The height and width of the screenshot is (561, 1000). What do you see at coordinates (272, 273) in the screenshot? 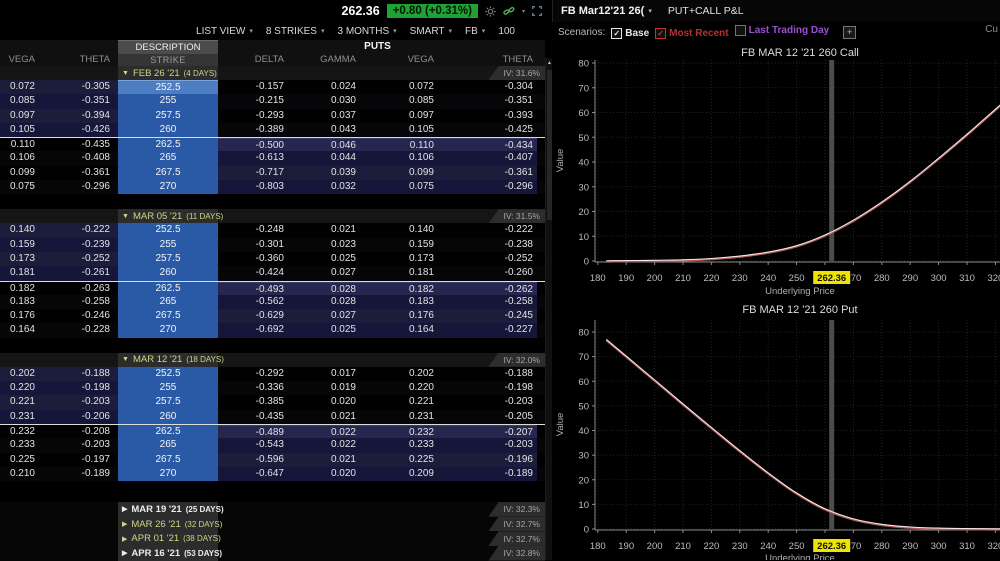
I see `option-row-260: 0.181 -0.261 260 -0.424 0.027 0.181 -0.260` at bounding box center [272, 273].